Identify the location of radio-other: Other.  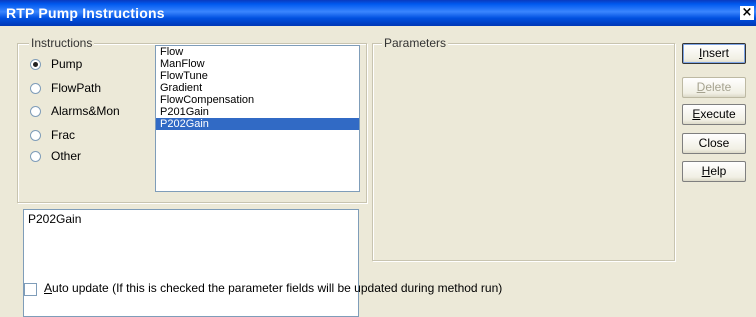
(55, 156).